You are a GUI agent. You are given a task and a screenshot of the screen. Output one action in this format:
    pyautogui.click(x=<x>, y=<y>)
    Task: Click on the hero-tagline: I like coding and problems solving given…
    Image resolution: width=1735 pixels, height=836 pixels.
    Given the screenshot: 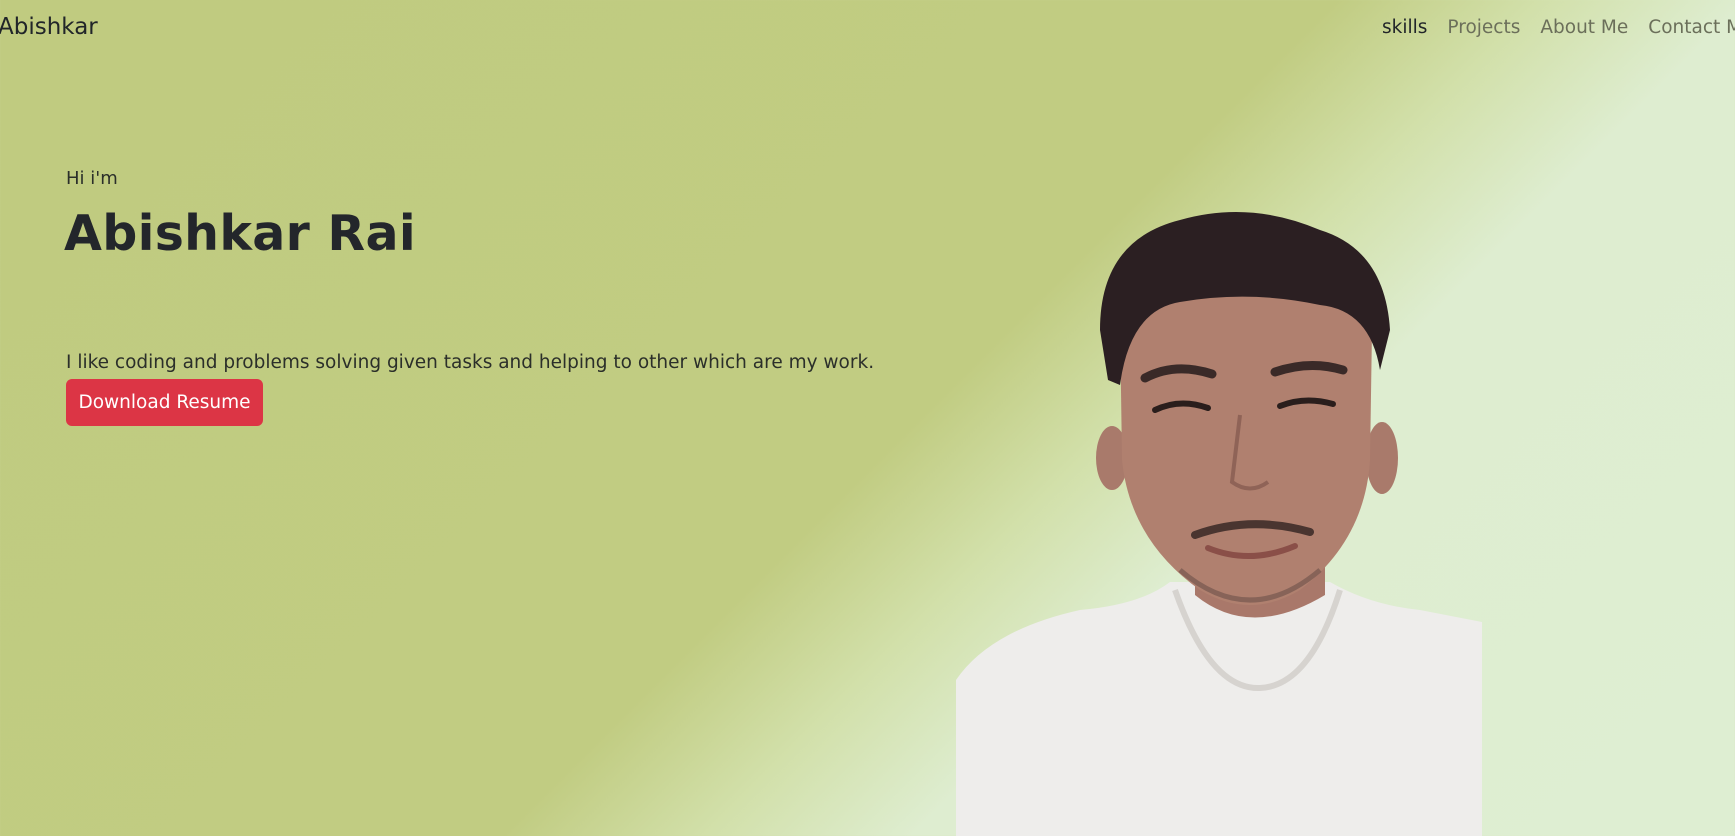 What is the action you would take?
    pyautogui.click(x=470, y=362)
    